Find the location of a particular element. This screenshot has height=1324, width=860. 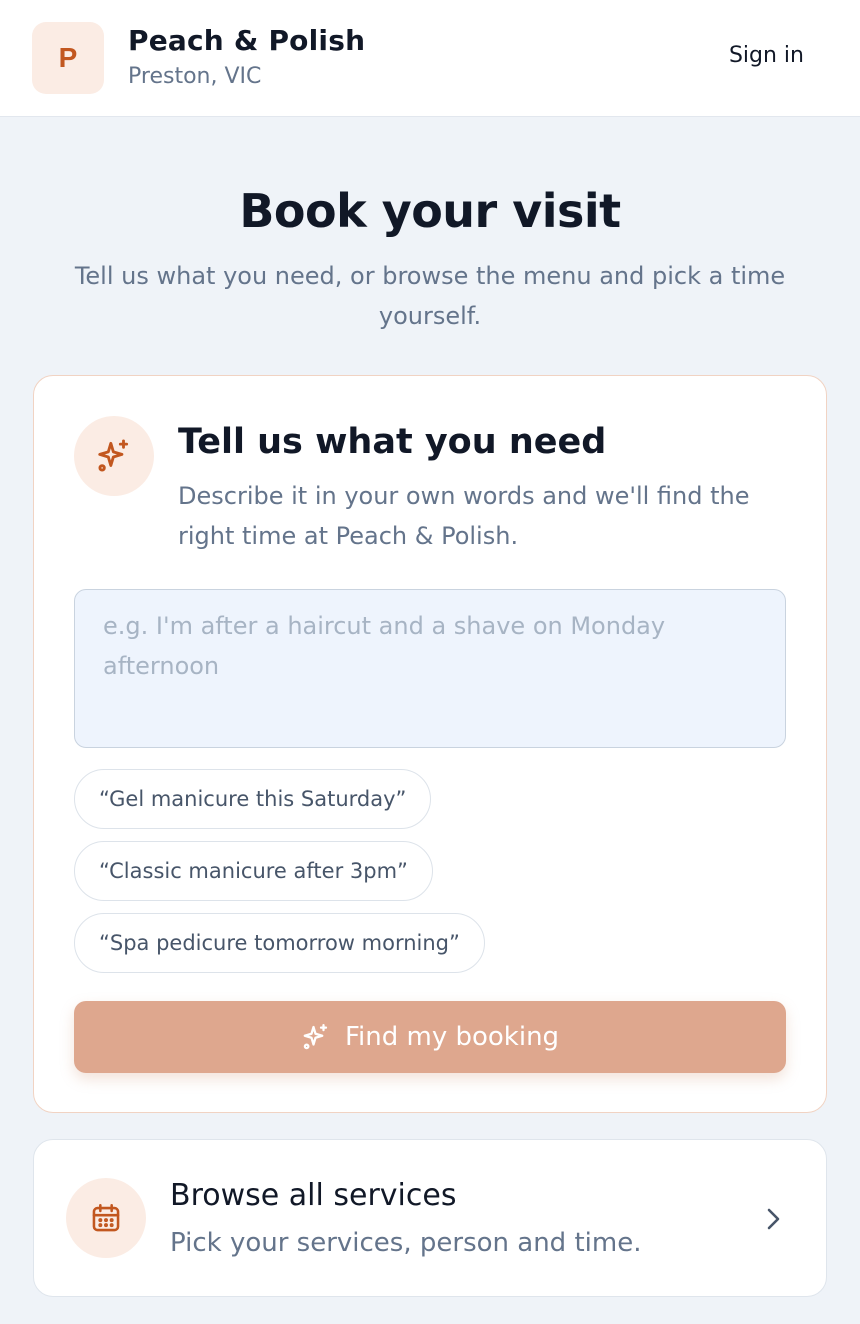

suggestion-chip: “Gel manicure this Saturday” is located at coordinates (253, 799).